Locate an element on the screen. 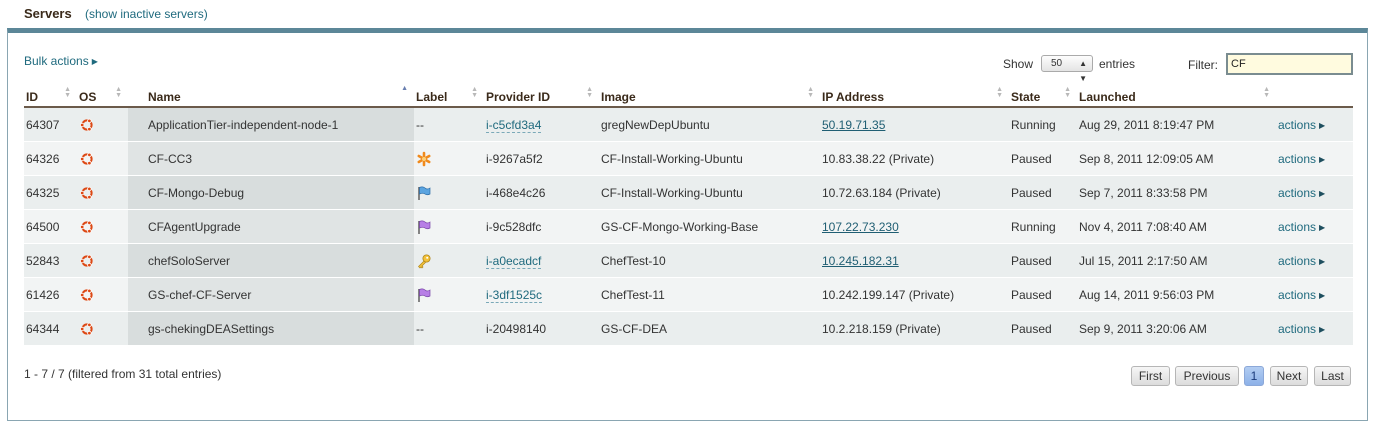 The width and height of the screenshot is (1377, 429). column-header-label-col: Label ▲ ▼ is located at coordinates (449, 96).